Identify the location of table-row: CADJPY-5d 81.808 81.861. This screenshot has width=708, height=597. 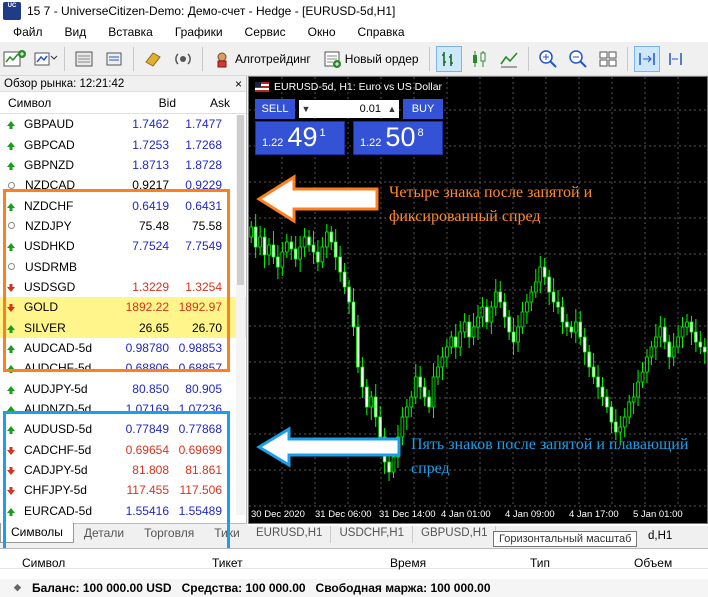
(123, 470).